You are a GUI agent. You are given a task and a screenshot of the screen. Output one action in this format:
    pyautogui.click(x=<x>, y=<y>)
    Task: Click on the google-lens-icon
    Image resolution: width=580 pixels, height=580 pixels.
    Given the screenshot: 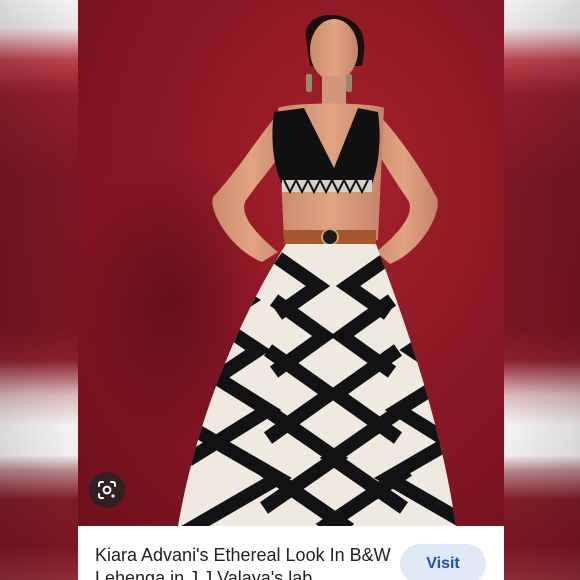 What is the action you would take?
    pyautogui.click(x=107, y=490)
    